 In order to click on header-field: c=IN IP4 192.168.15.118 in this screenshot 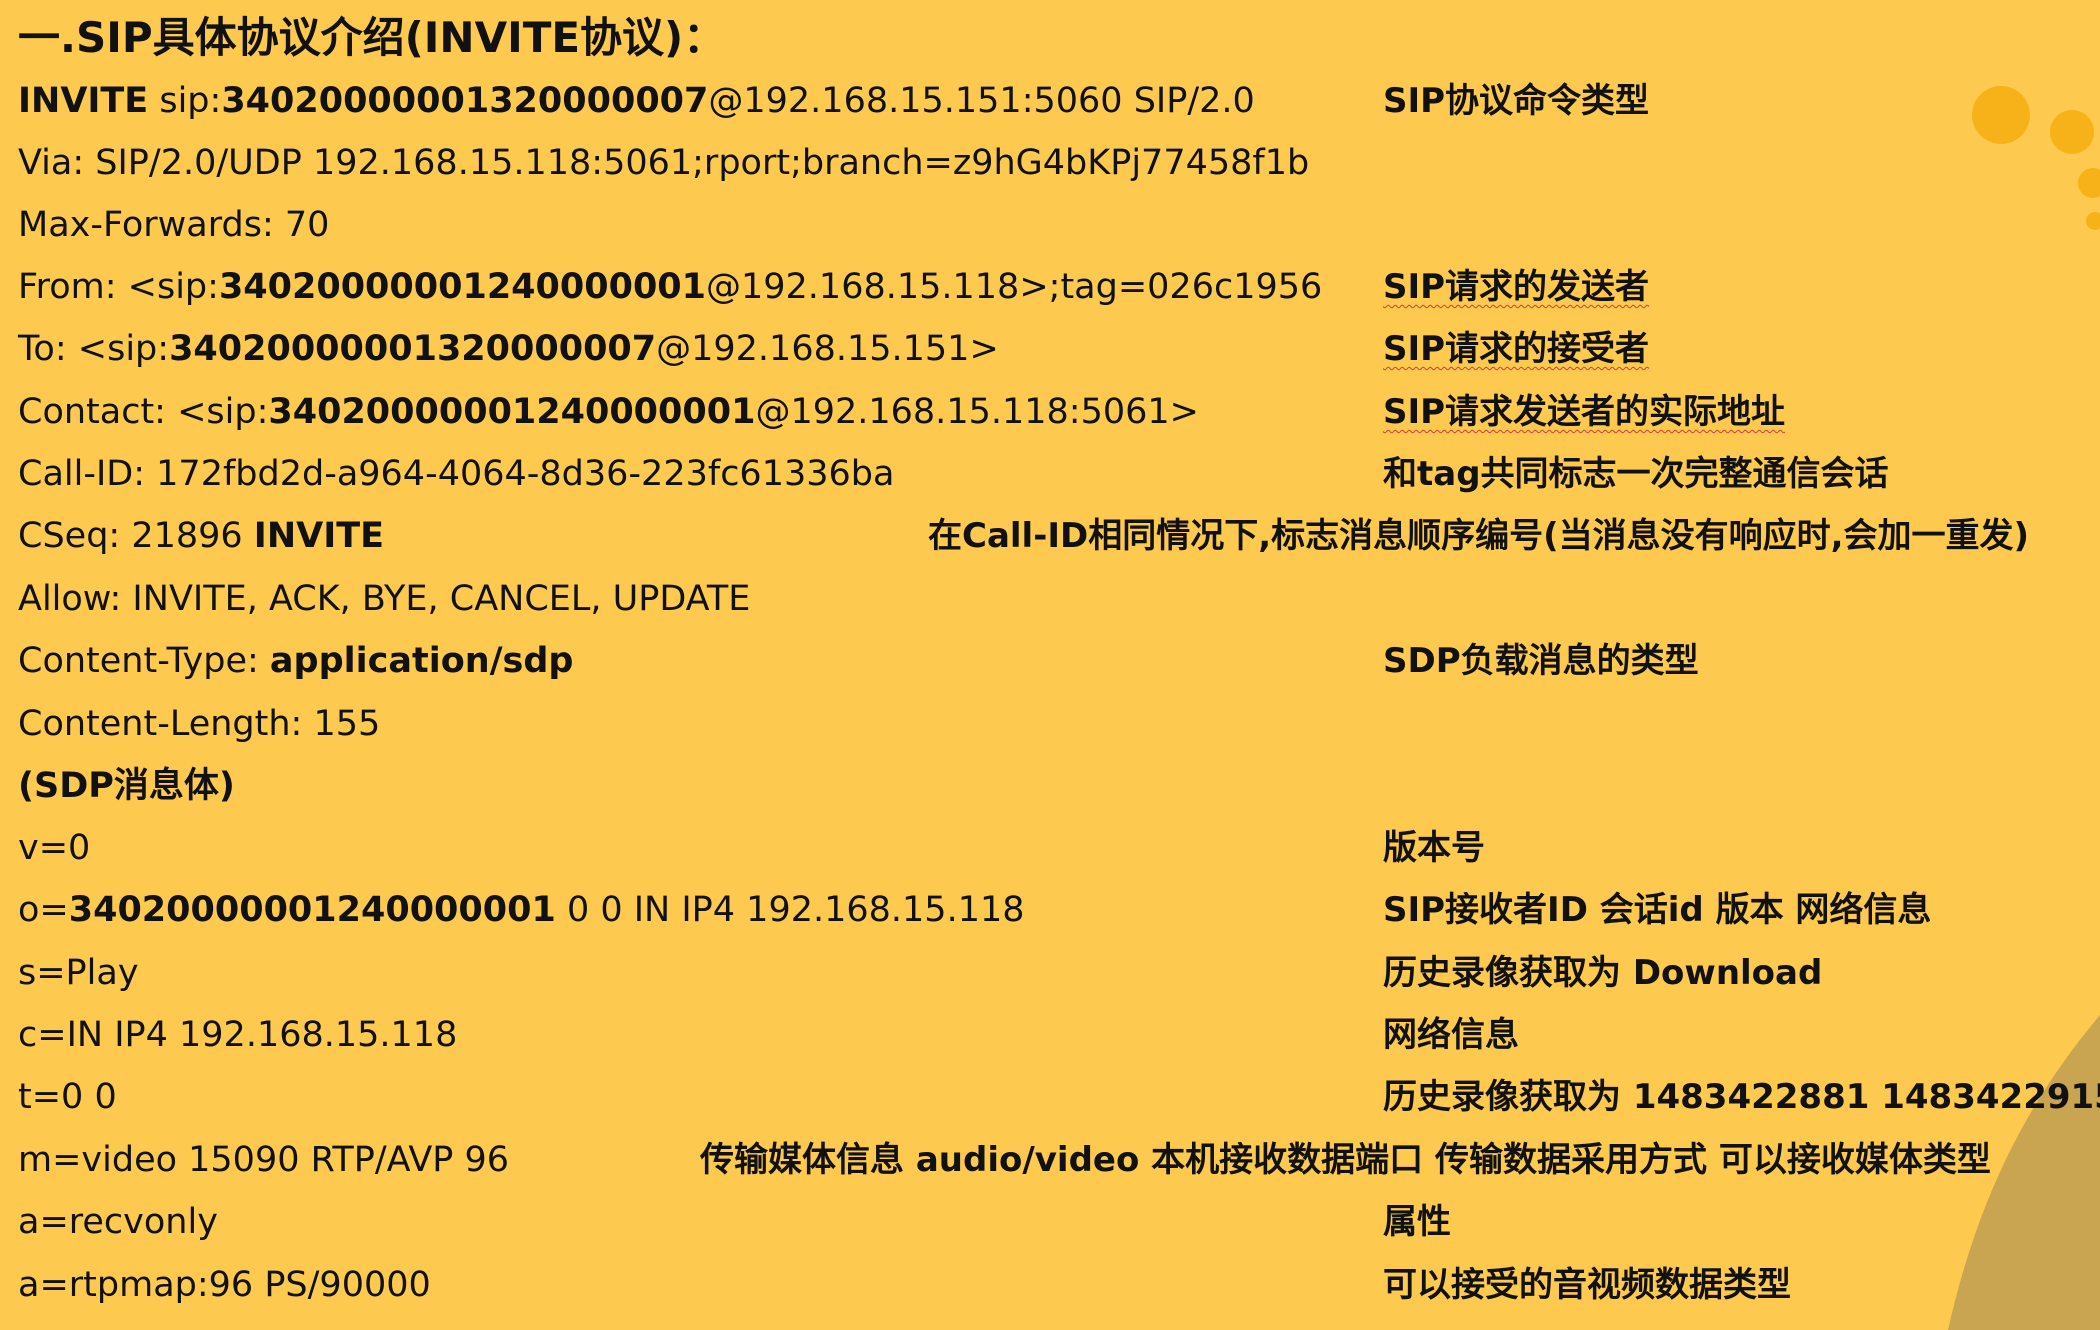, I will do `click(237, 1035)`.